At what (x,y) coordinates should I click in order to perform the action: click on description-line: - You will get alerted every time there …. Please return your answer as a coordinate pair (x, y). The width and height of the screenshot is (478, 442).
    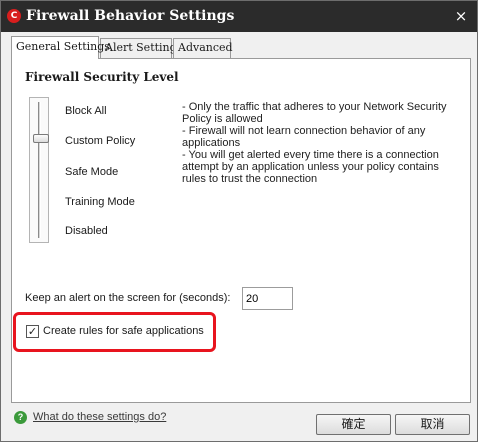
    Looking at the image, I should click on (310, 167).